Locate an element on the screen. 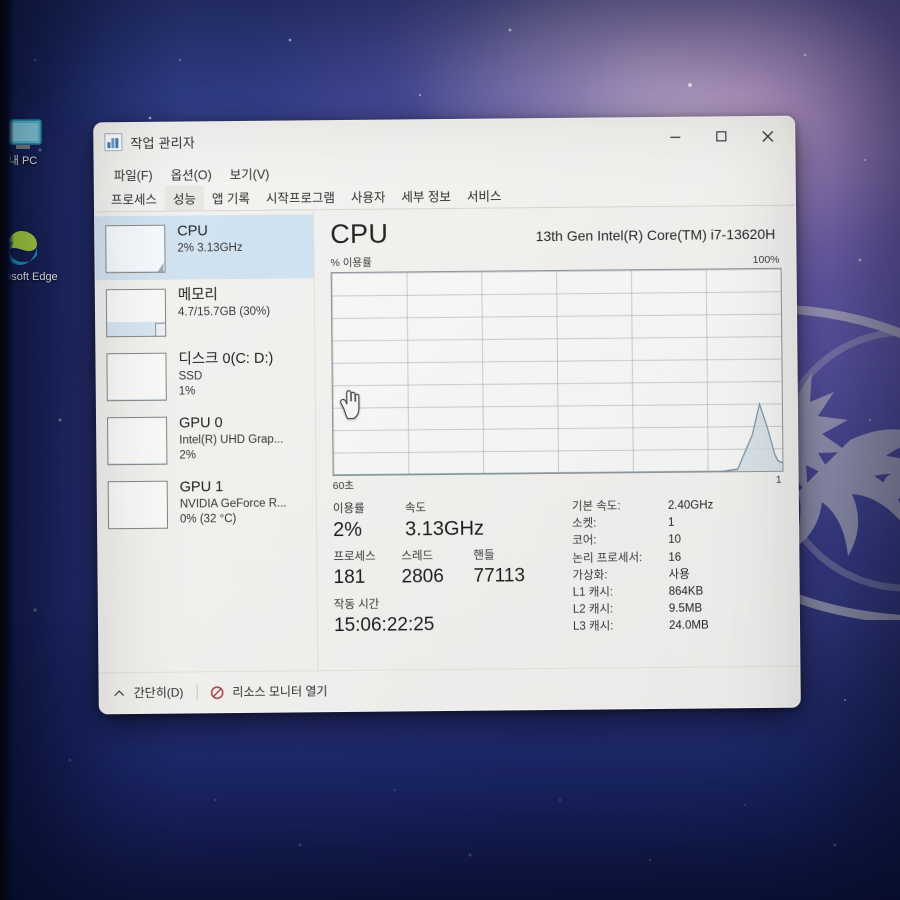 This screenshot has height=900, width=900. speed-label: 속도 is located at coordinates (415, 508).